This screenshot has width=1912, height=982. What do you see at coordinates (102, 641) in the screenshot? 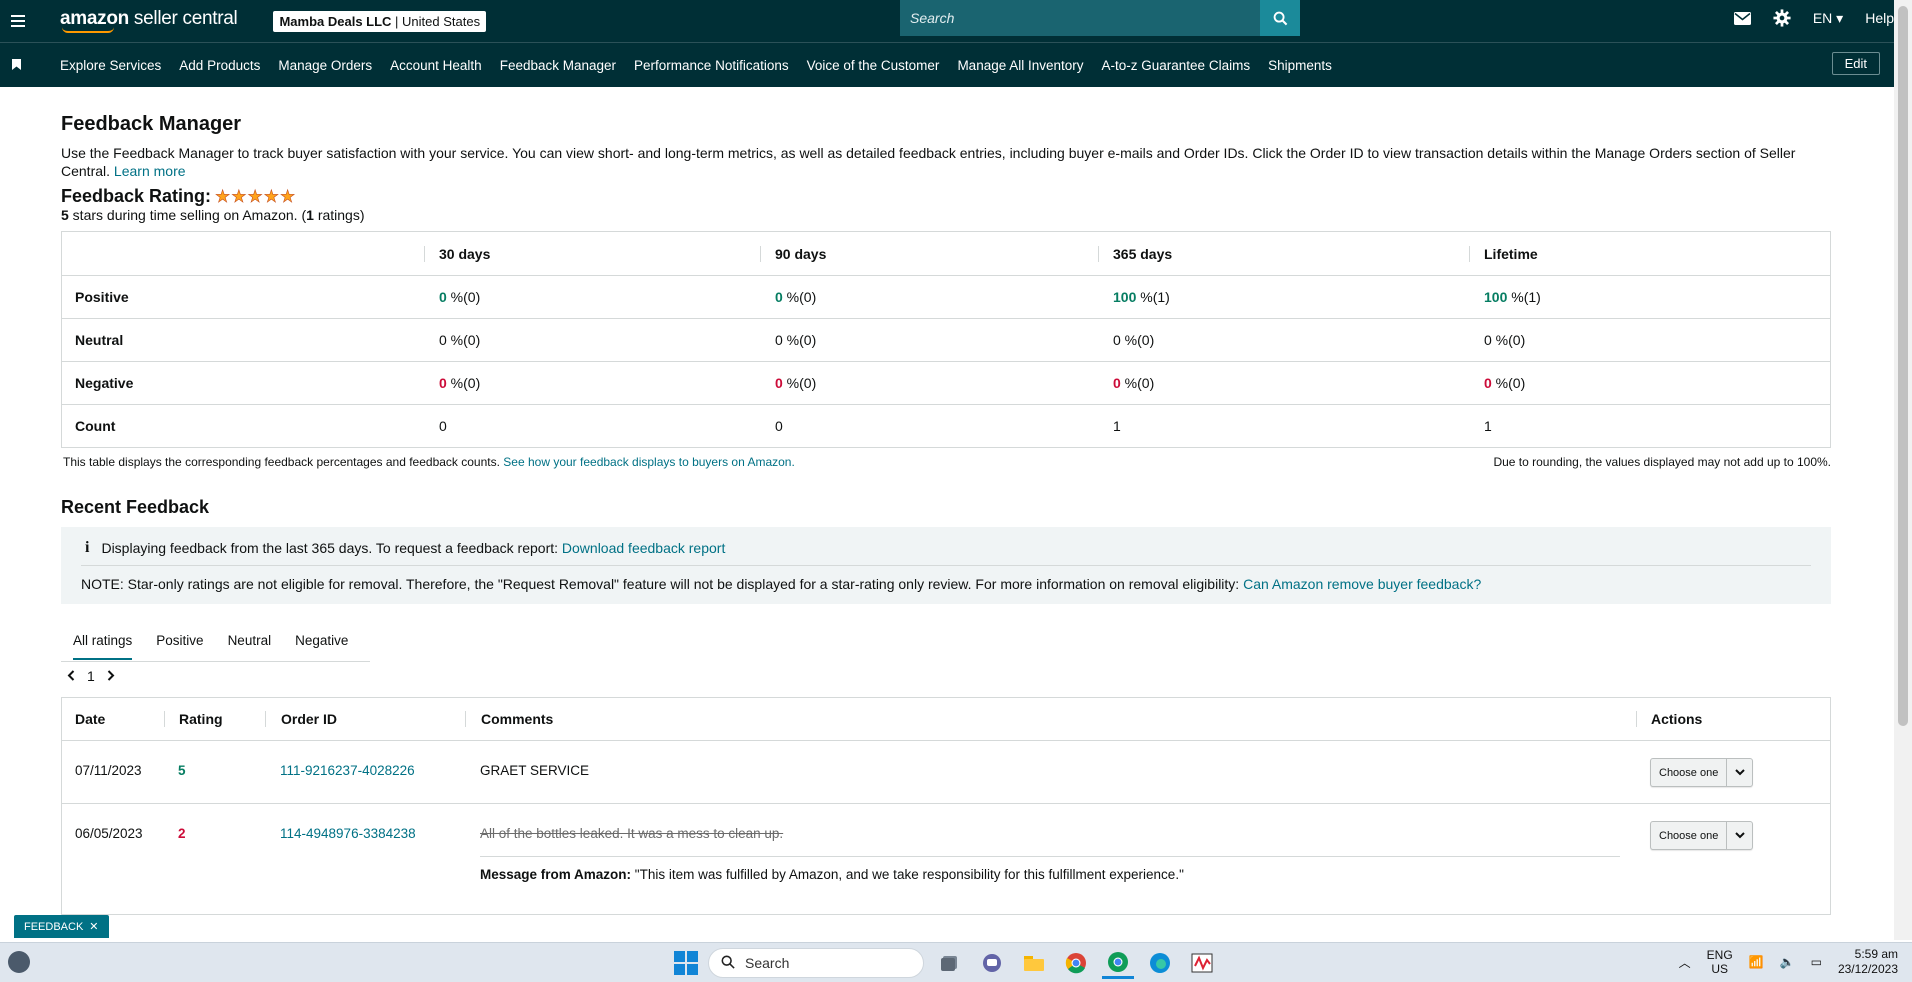
I see `tab-all-ratings: All ratings` at bounding box center [102, 641].